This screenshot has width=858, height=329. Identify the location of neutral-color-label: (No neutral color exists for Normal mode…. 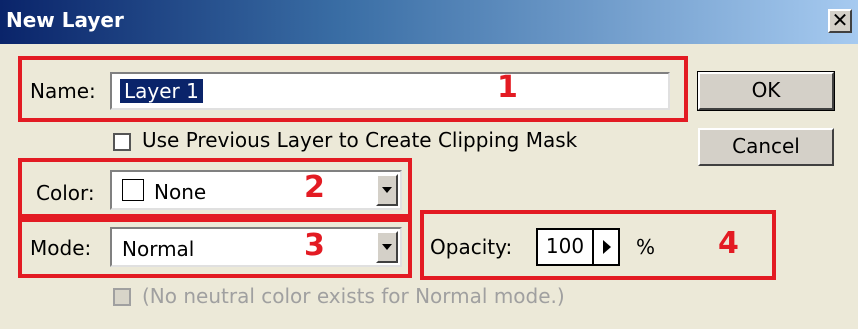
(353, 296).